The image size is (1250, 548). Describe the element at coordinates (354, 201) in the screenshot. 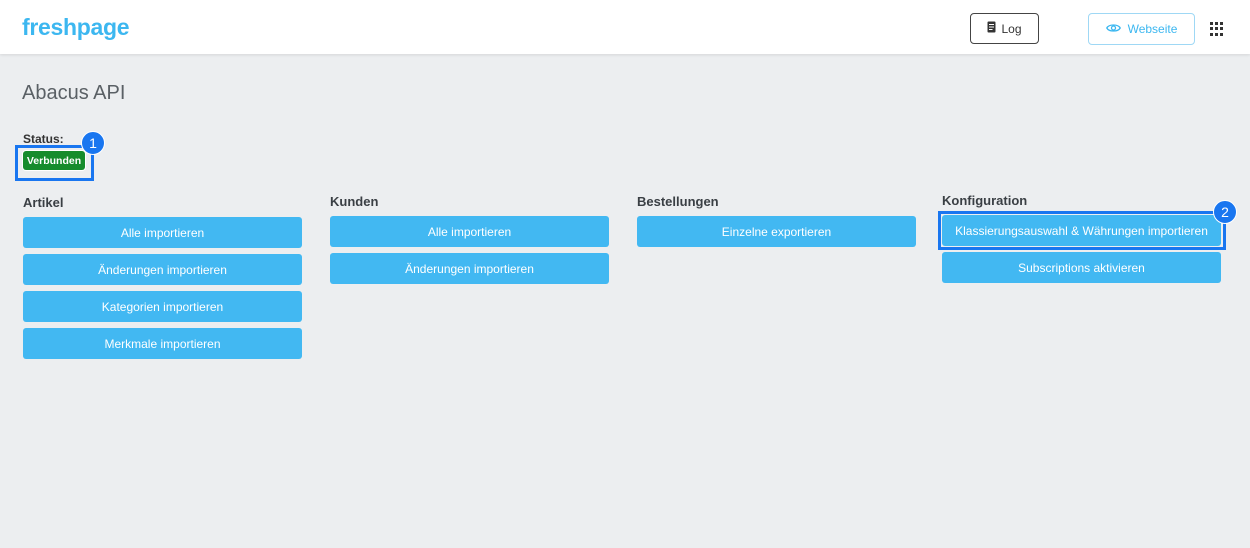

I see `kunden-heading: Kunden` at that location.